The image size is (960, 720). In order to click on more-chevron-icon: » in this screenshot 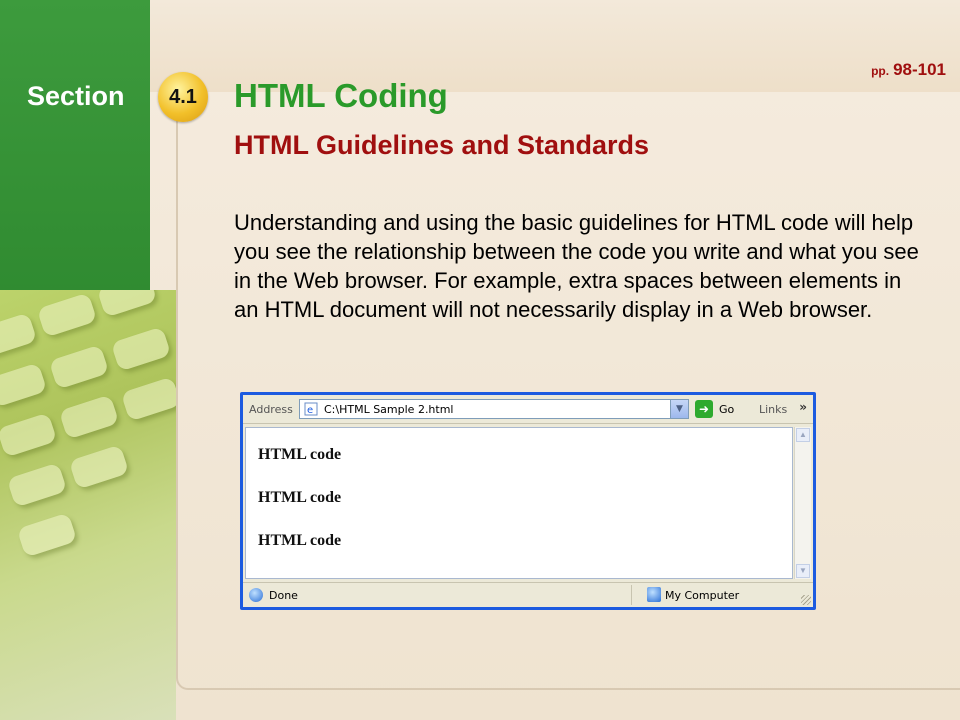, I will do `click(803, 407)`.